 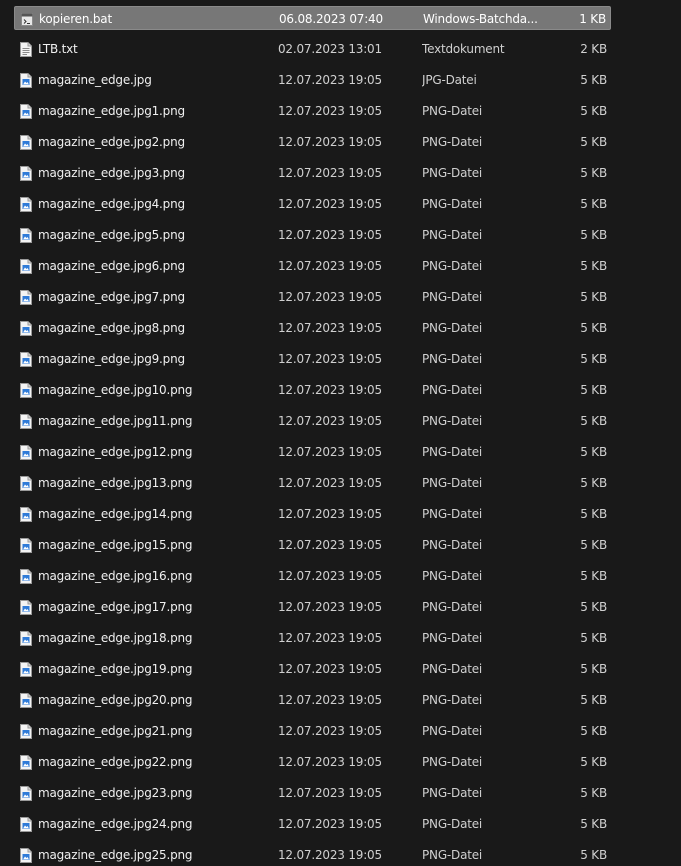 I want to click on file-name: magazine_edge.jpg15.png, so click(x=115, y=545).